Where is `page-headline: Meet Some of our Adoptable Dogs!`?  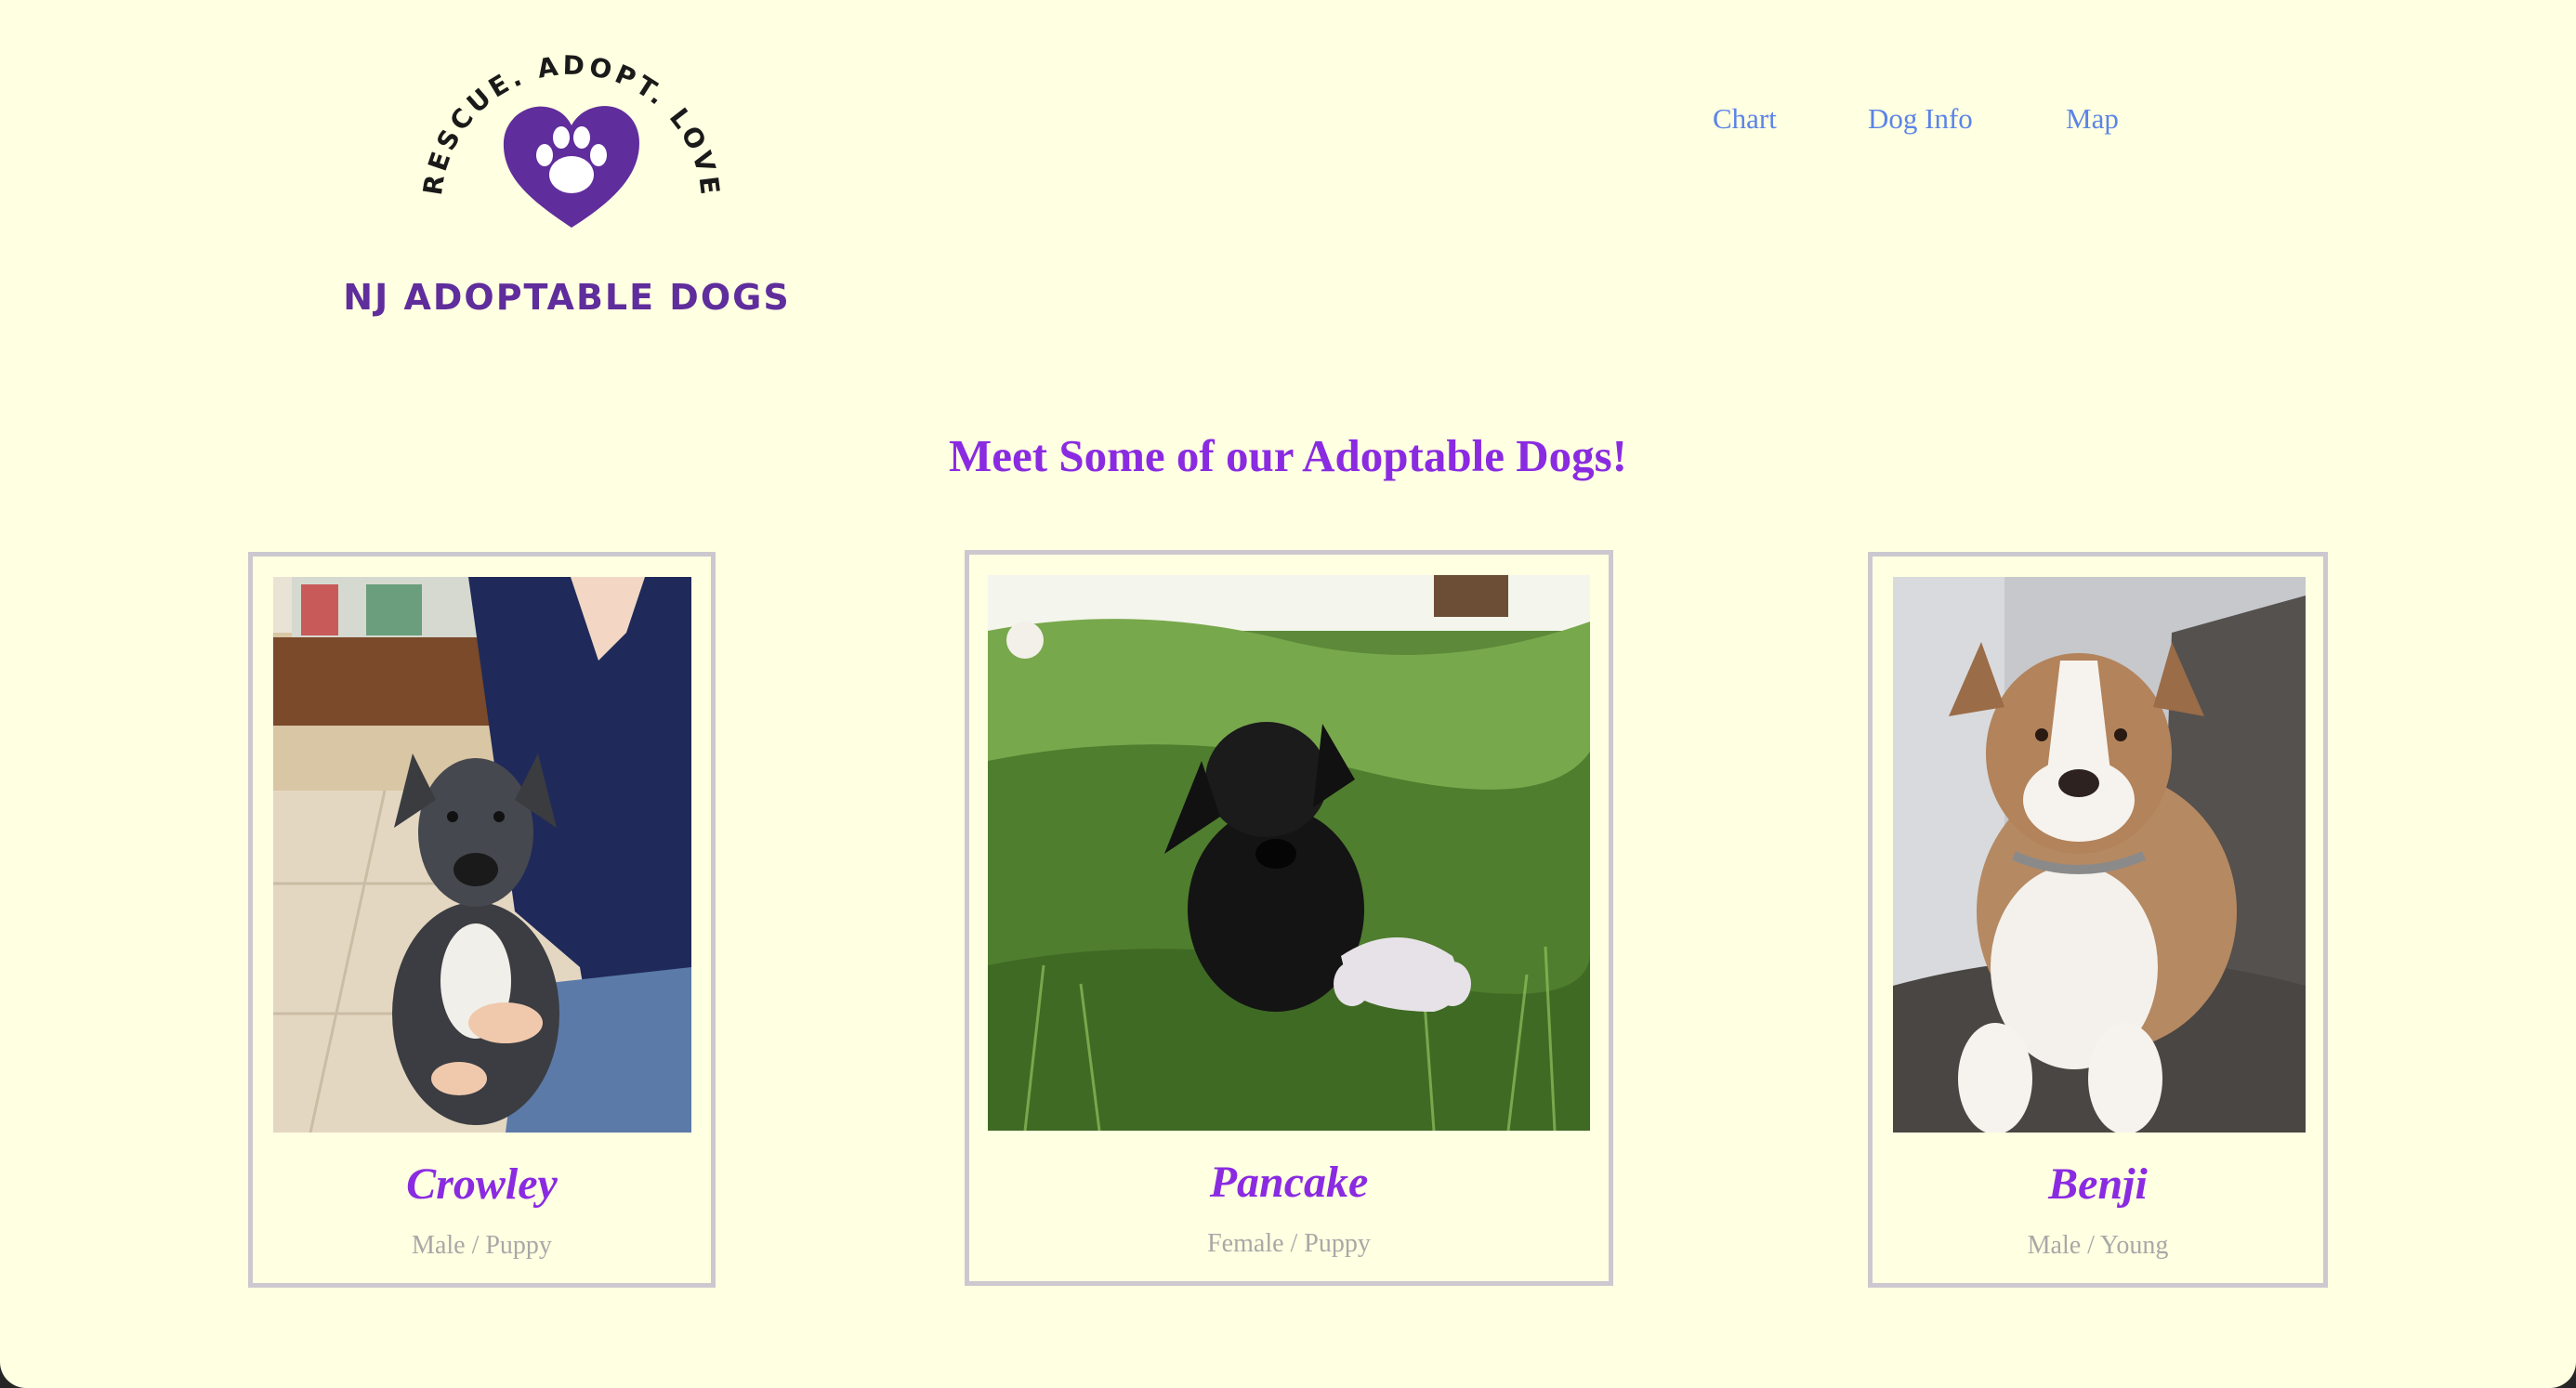 page-headline: Meet Some of our Adoptable Dogs! is located at coordinates (1288, 455).